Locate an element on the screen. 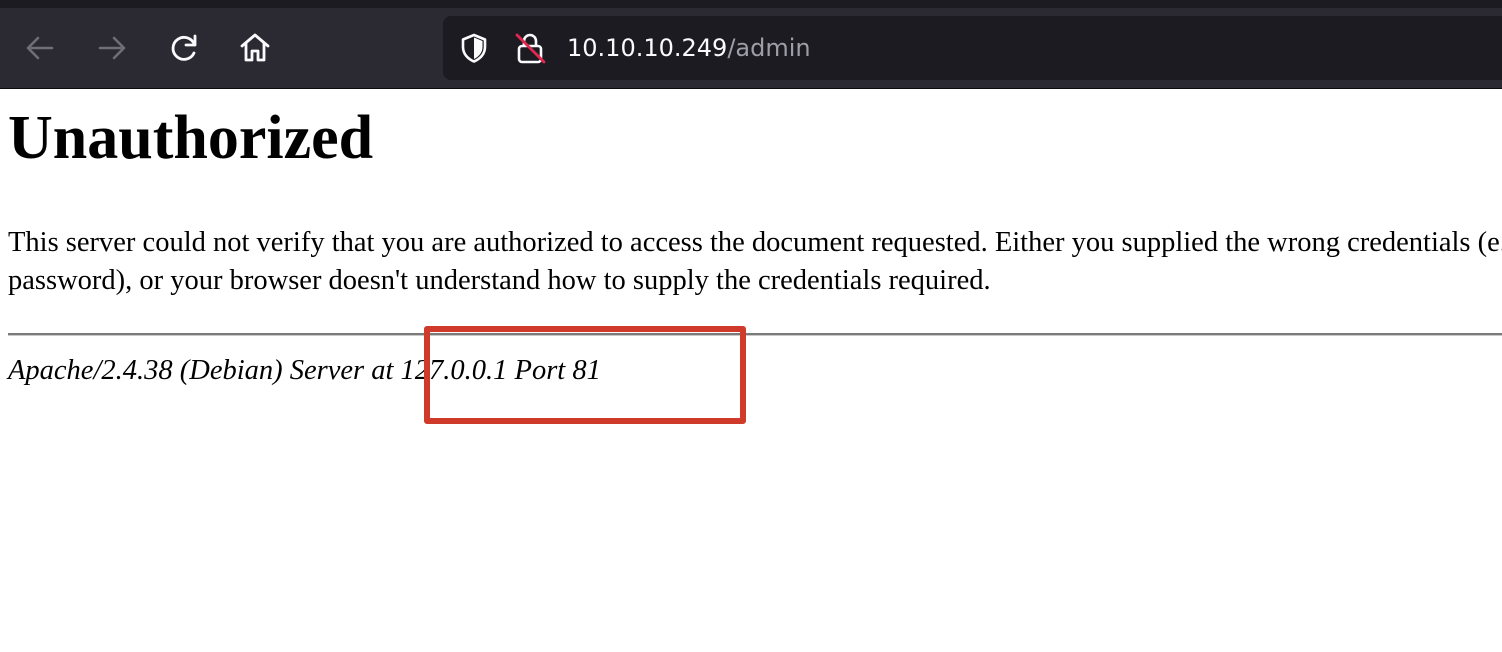  reload-button is located at coordinates (184, 48).